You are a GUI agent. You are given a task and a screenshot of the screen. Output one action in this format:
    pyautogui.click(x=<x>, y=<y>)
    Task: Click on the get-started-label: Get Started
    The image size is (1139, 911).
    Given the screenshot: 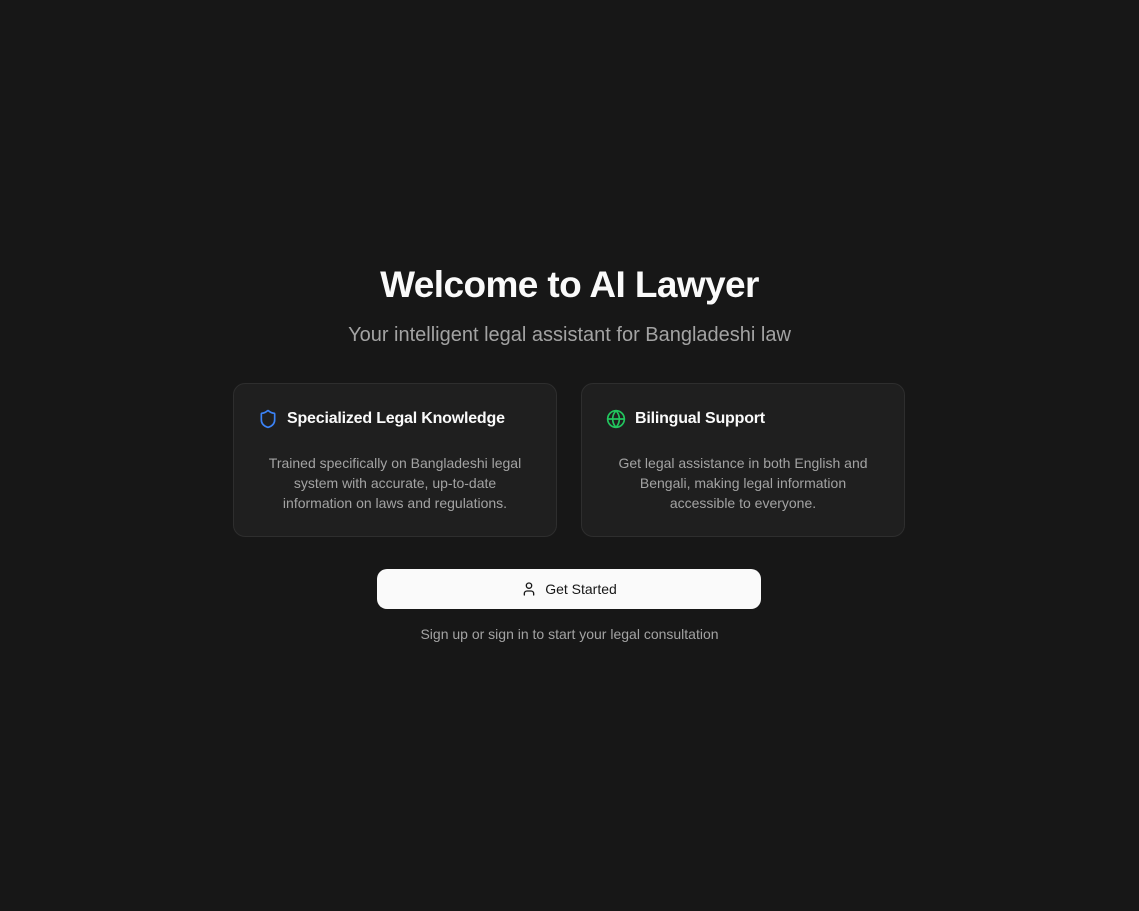 What is the action you would take?
    pyautogui.click(x=581, y=589)
    